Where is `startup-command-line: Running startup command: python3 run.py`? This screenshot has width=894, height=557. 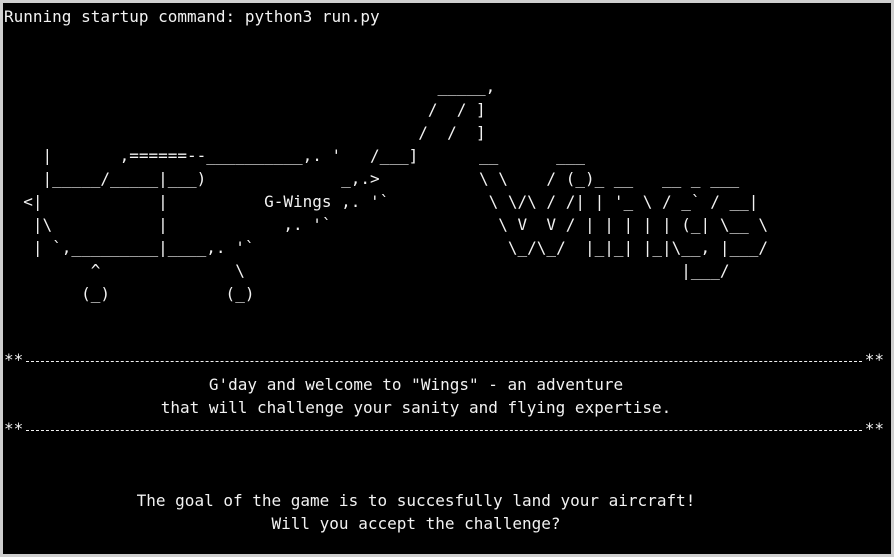 startup-command-line: Running startup command: python3 run.py is located at coordinates (192, 16).